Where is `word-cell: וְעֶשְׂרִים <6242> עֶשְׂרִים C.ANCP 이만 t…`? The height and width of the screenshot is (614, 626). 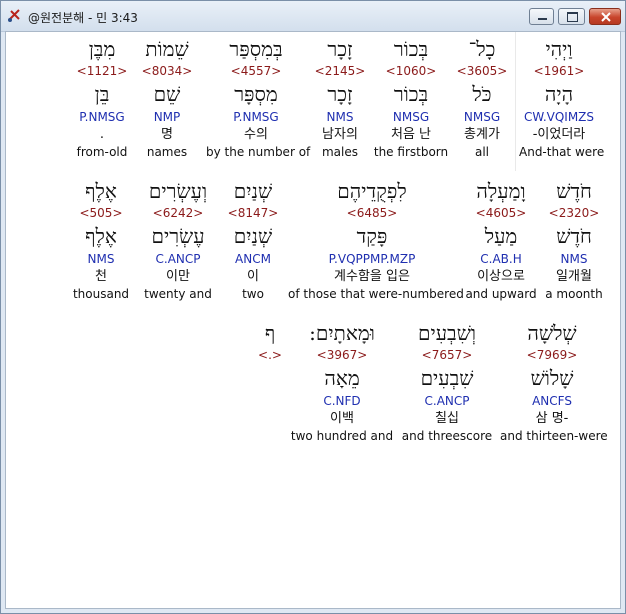 word-cell: וְעֶשְׂרִים <6242> עֶשְׂרִים C.ANCP 이만 t… is located at coordinates (178, 240).